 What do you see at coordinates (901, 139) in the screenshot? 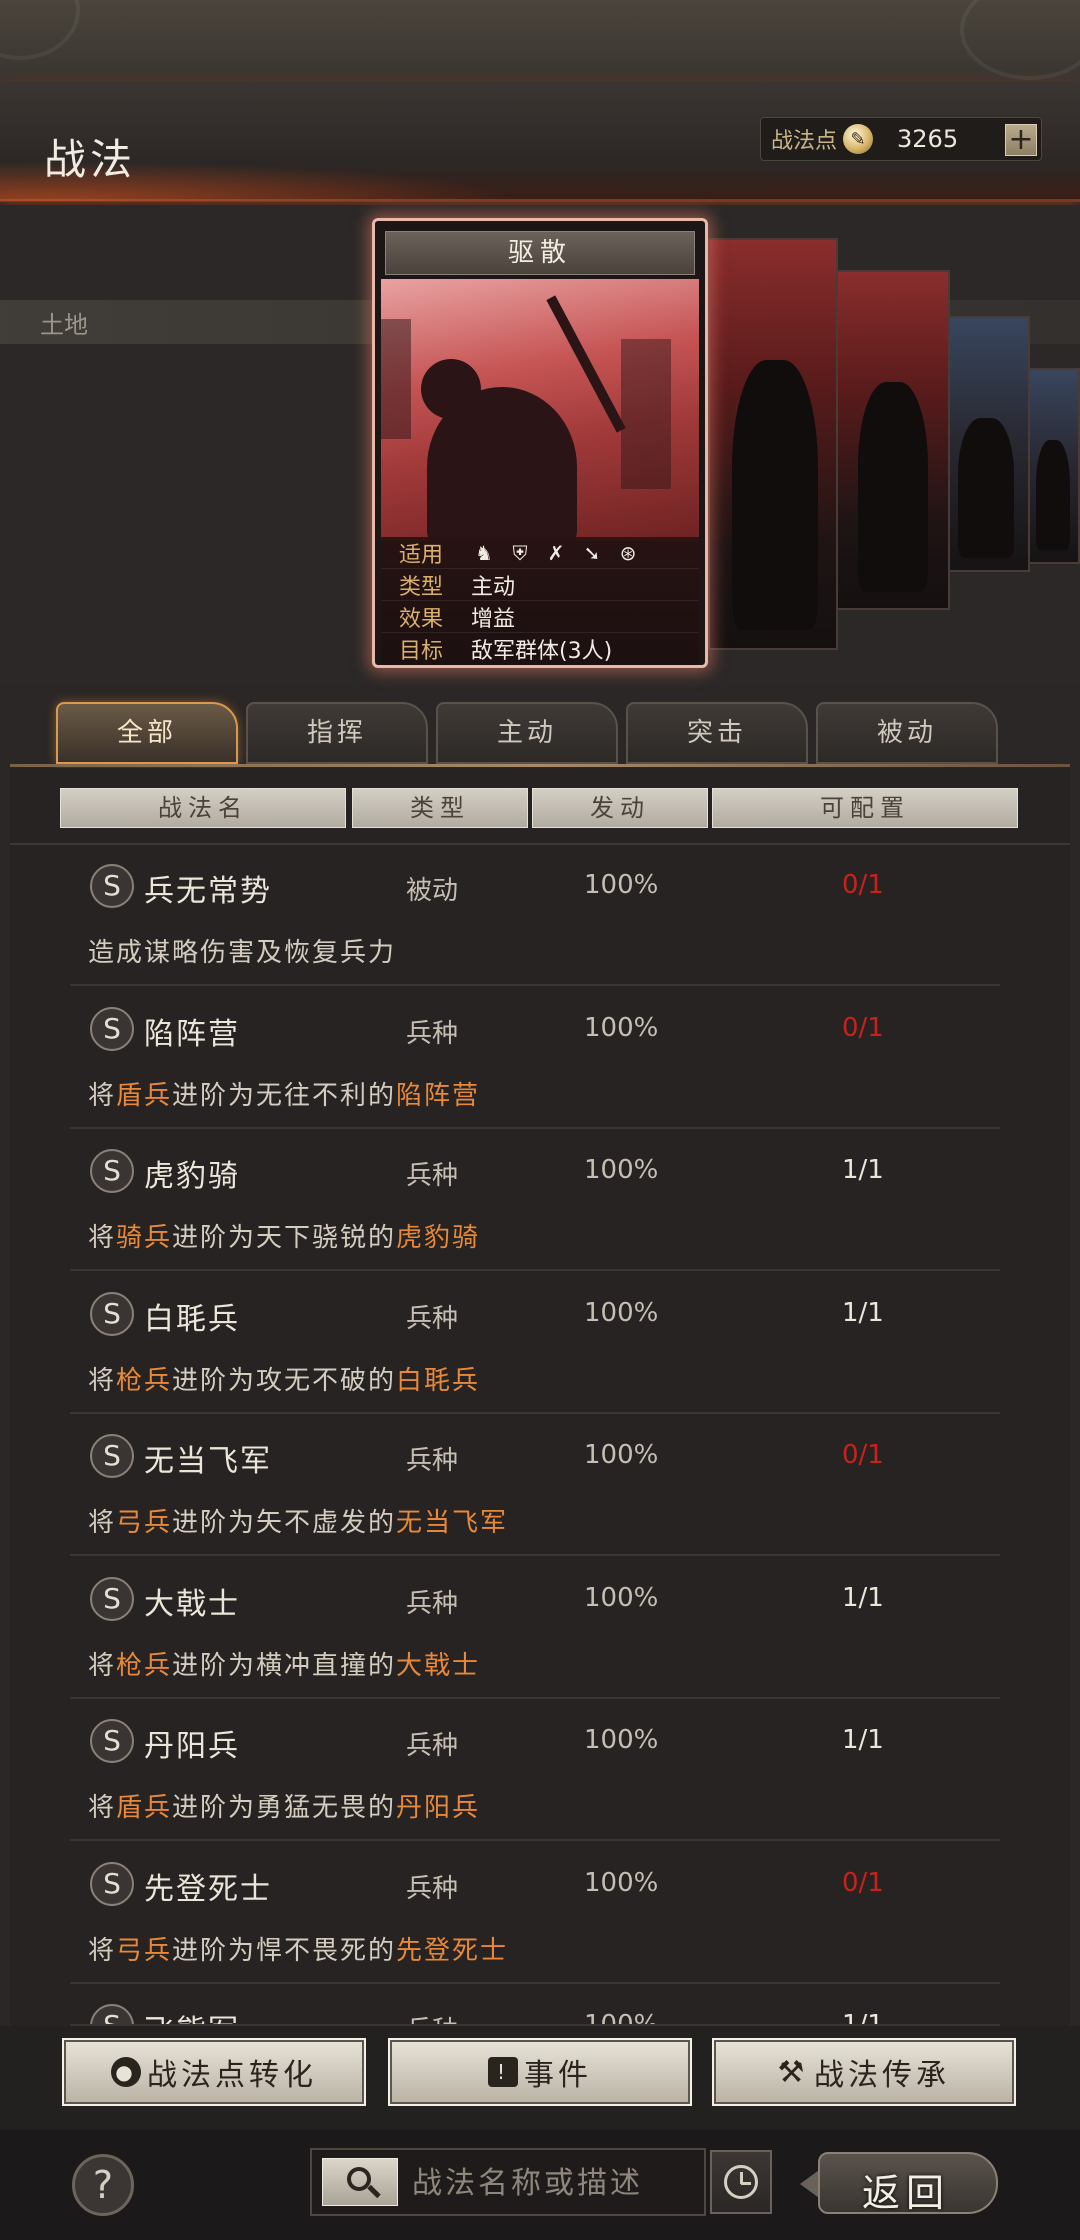
I see `tactic-points-display: 战法点 ✎ 3265 +` at bounding box center [901, 139].